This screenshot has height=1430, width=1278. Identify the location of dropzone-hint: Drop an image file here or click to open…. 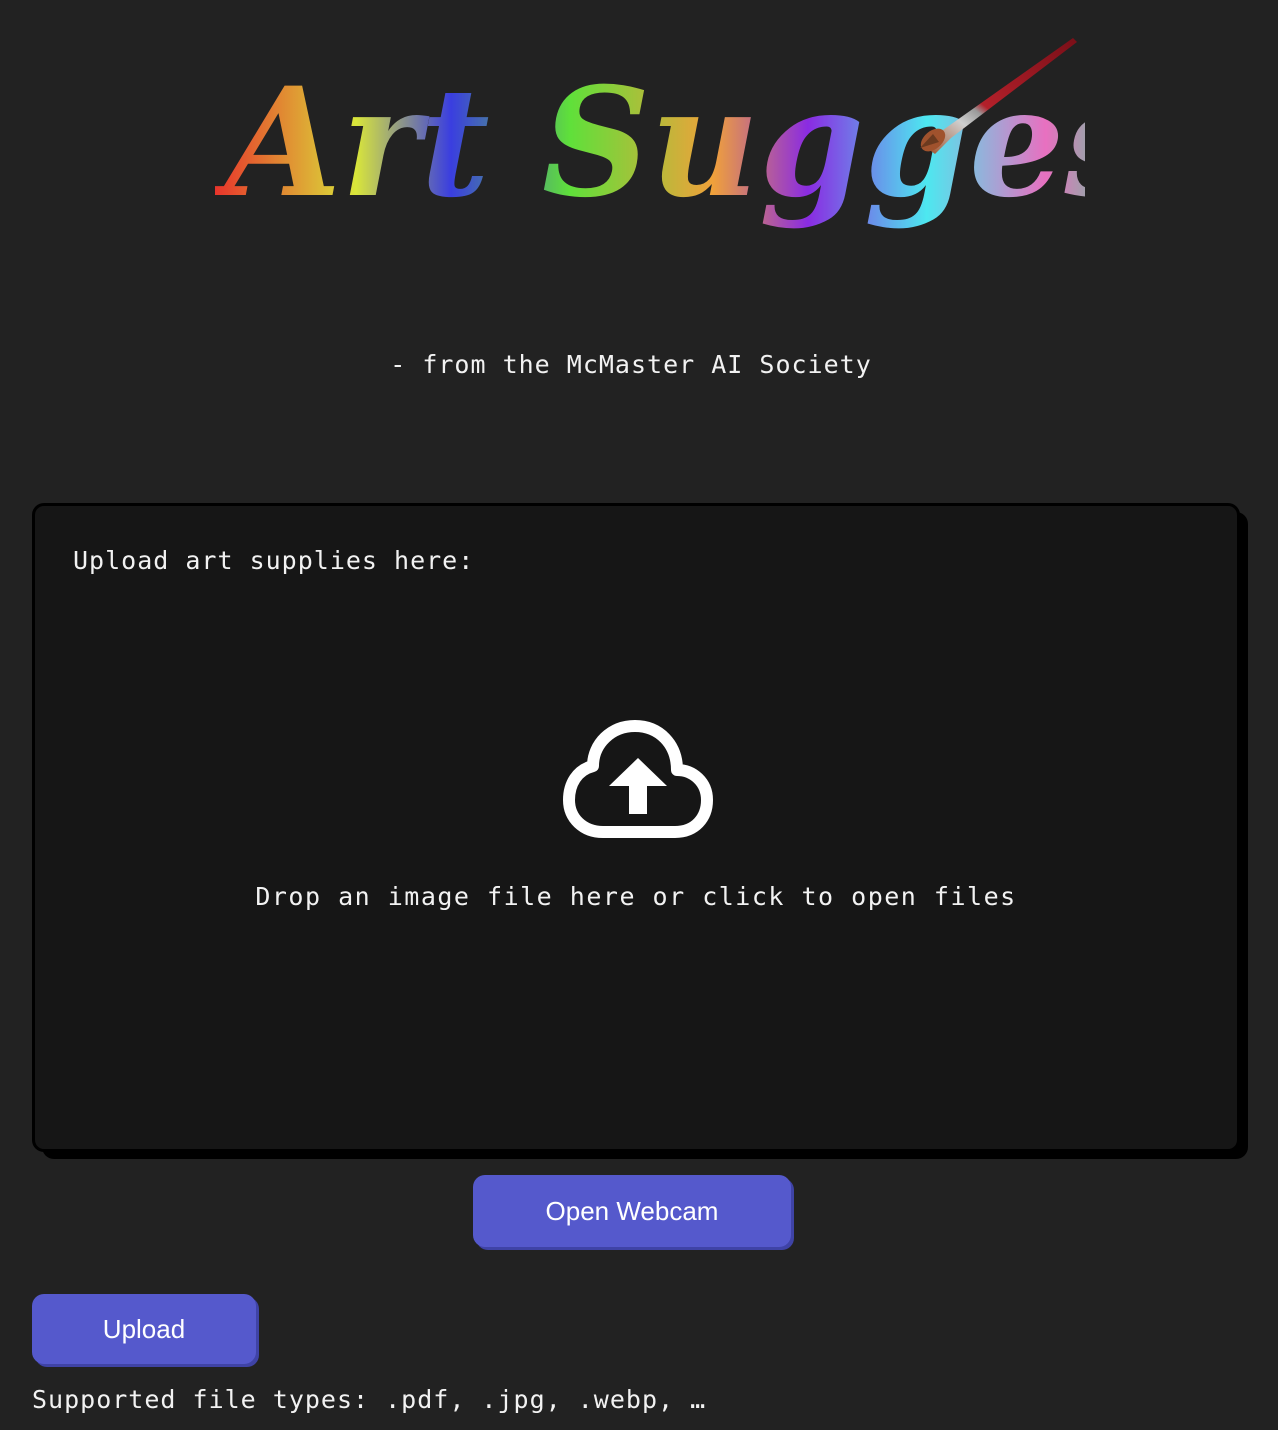
(636, 896).